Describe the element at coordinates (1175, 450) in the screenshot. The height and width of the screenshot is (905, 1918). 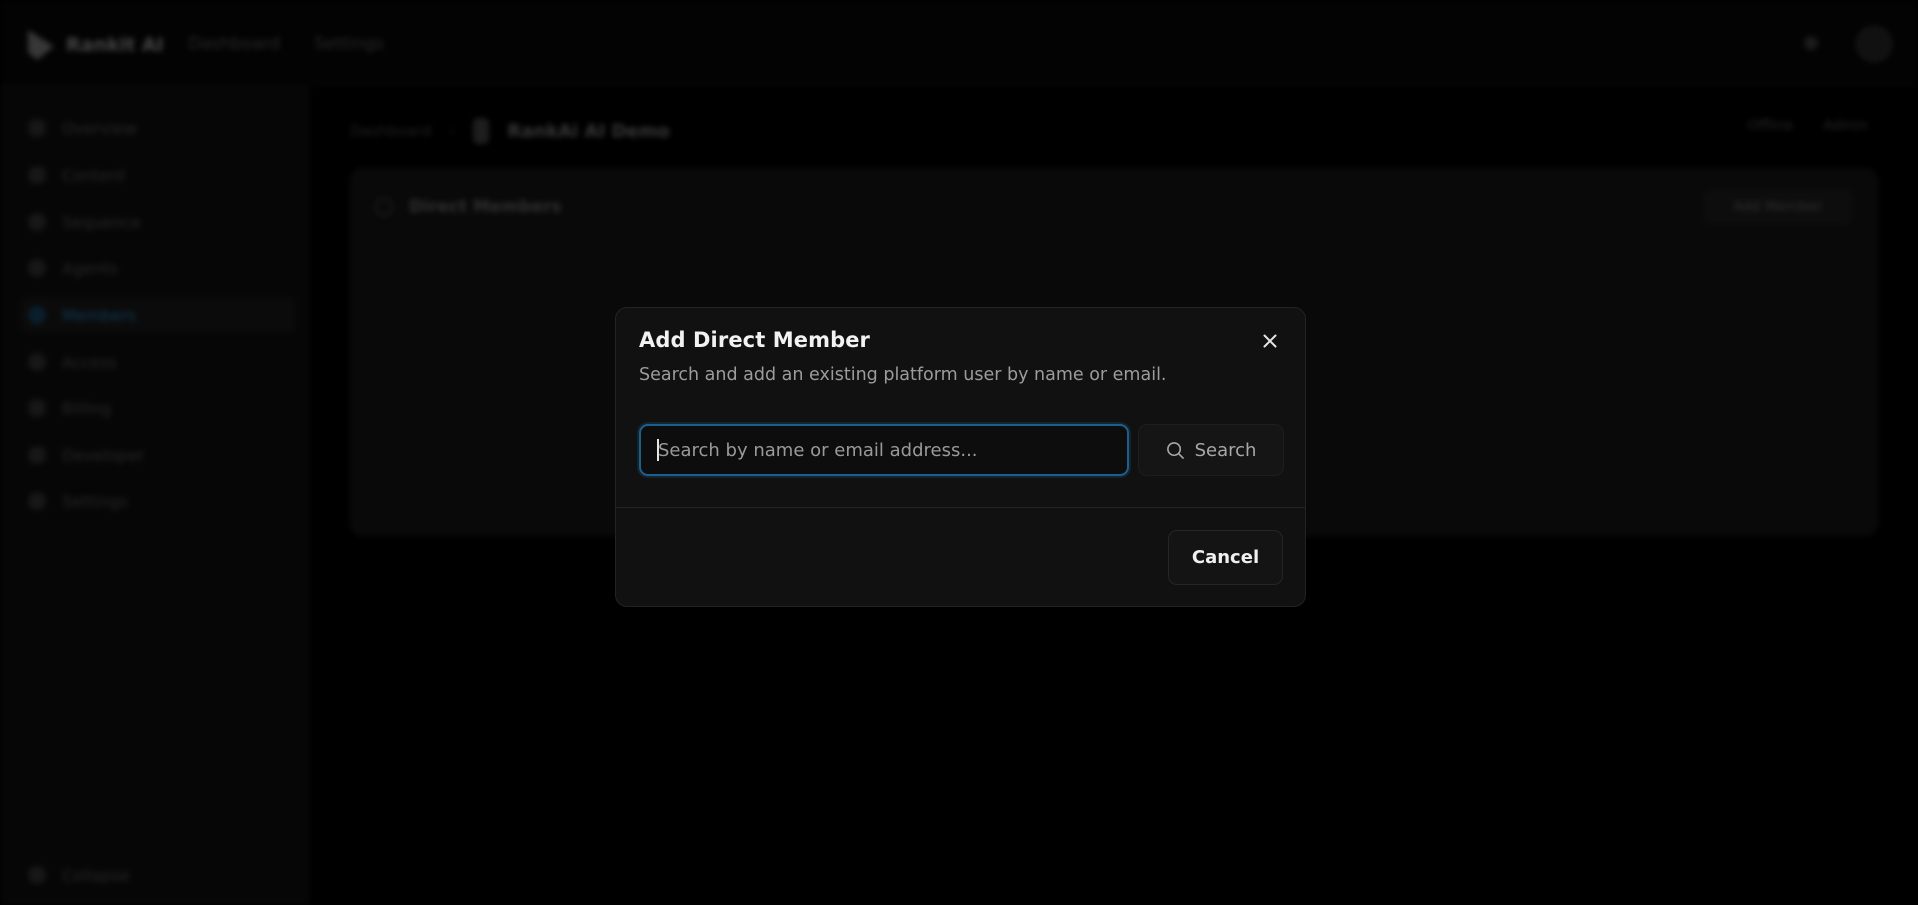
I see `search-icon` at that location.